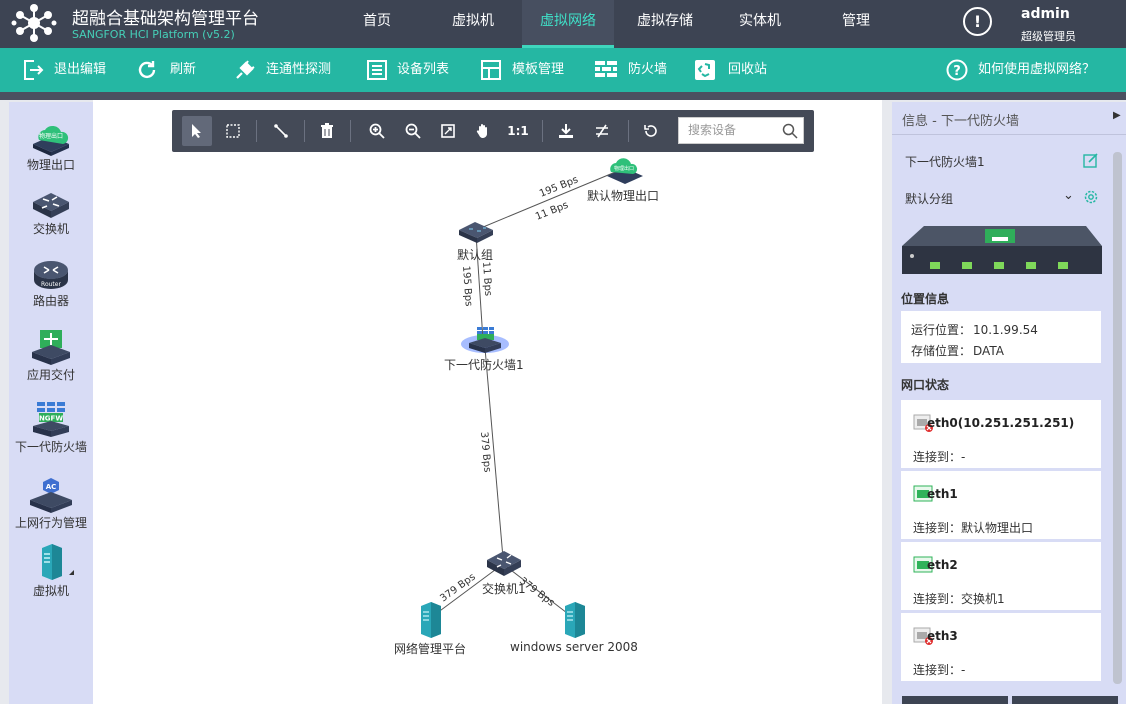  What do you see at coordinates (705, 70) in the screenshot?
I see `recycle-icon` at bounding box center [705, 70].